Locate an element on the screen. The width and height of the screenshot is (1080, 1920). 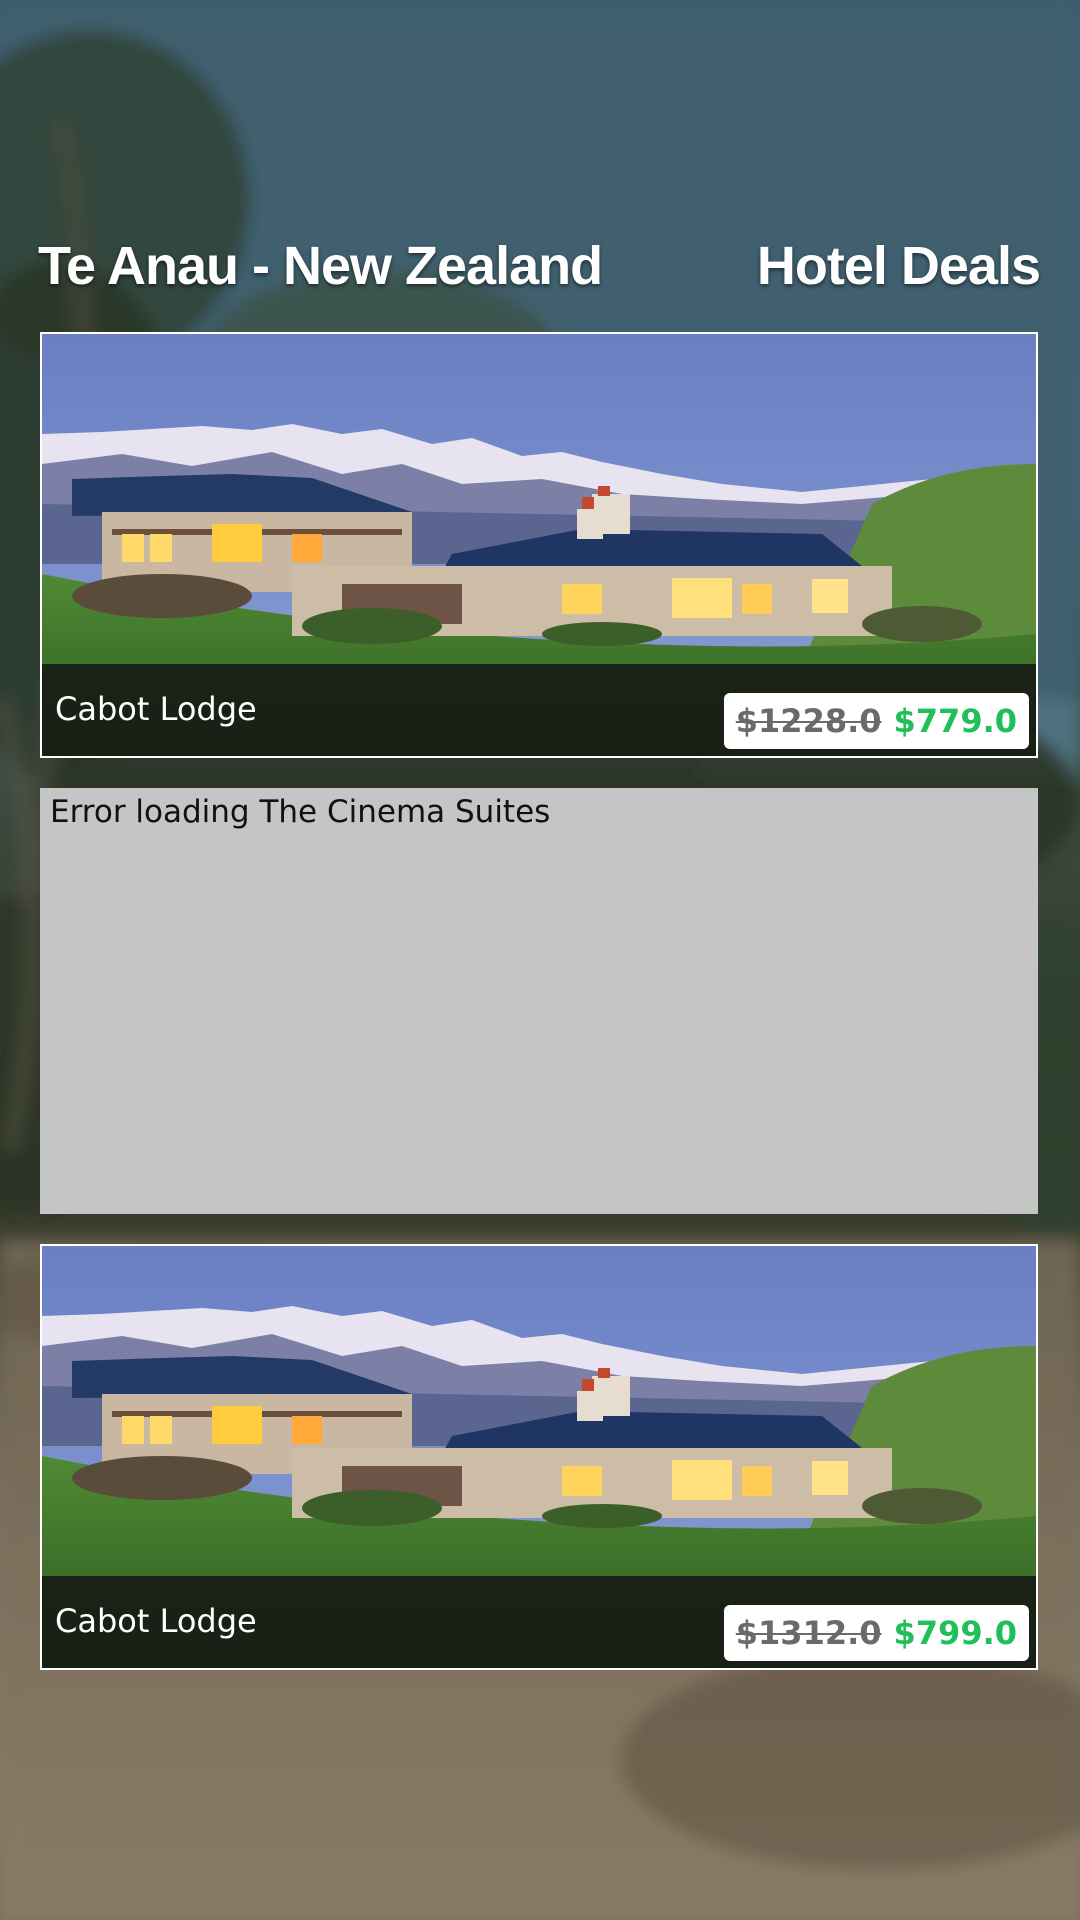
original-price: $1228.0 is located at coordinates (808, 721).